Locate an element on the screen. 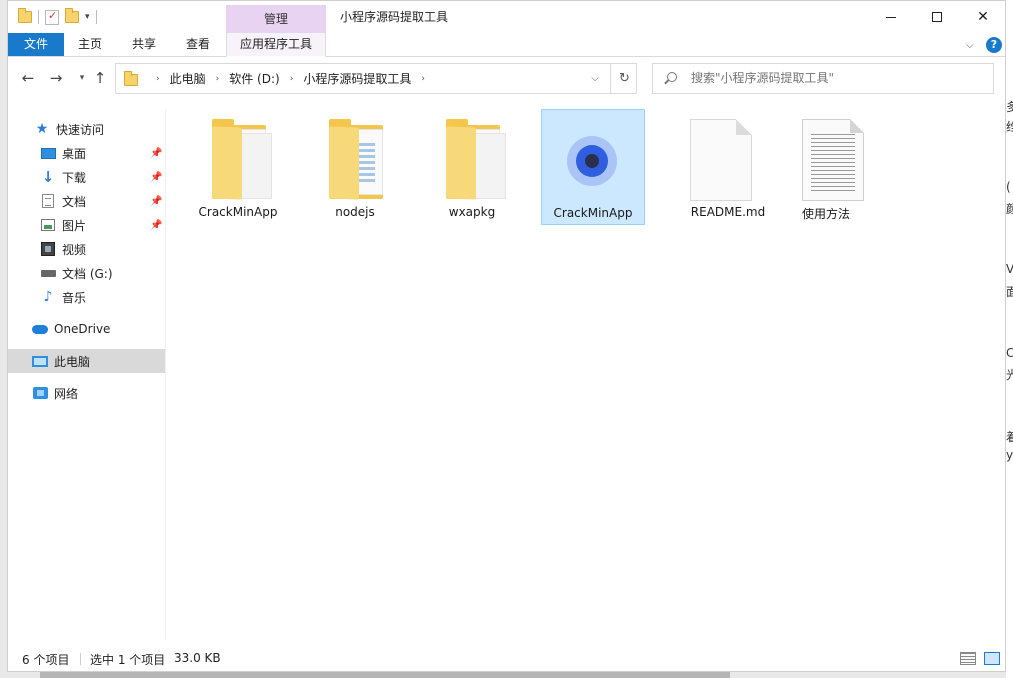 The image size is (1013, 678). minimize-button is located at coordinates (891, 17).